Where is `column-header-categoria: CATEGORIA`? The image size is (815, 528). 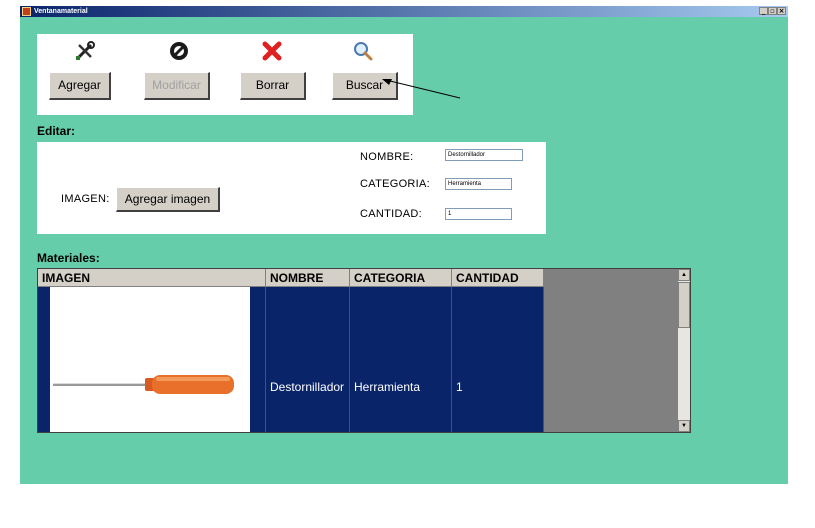
column-header-categoria: CATEGORIA is located at coordinates (401, 278).